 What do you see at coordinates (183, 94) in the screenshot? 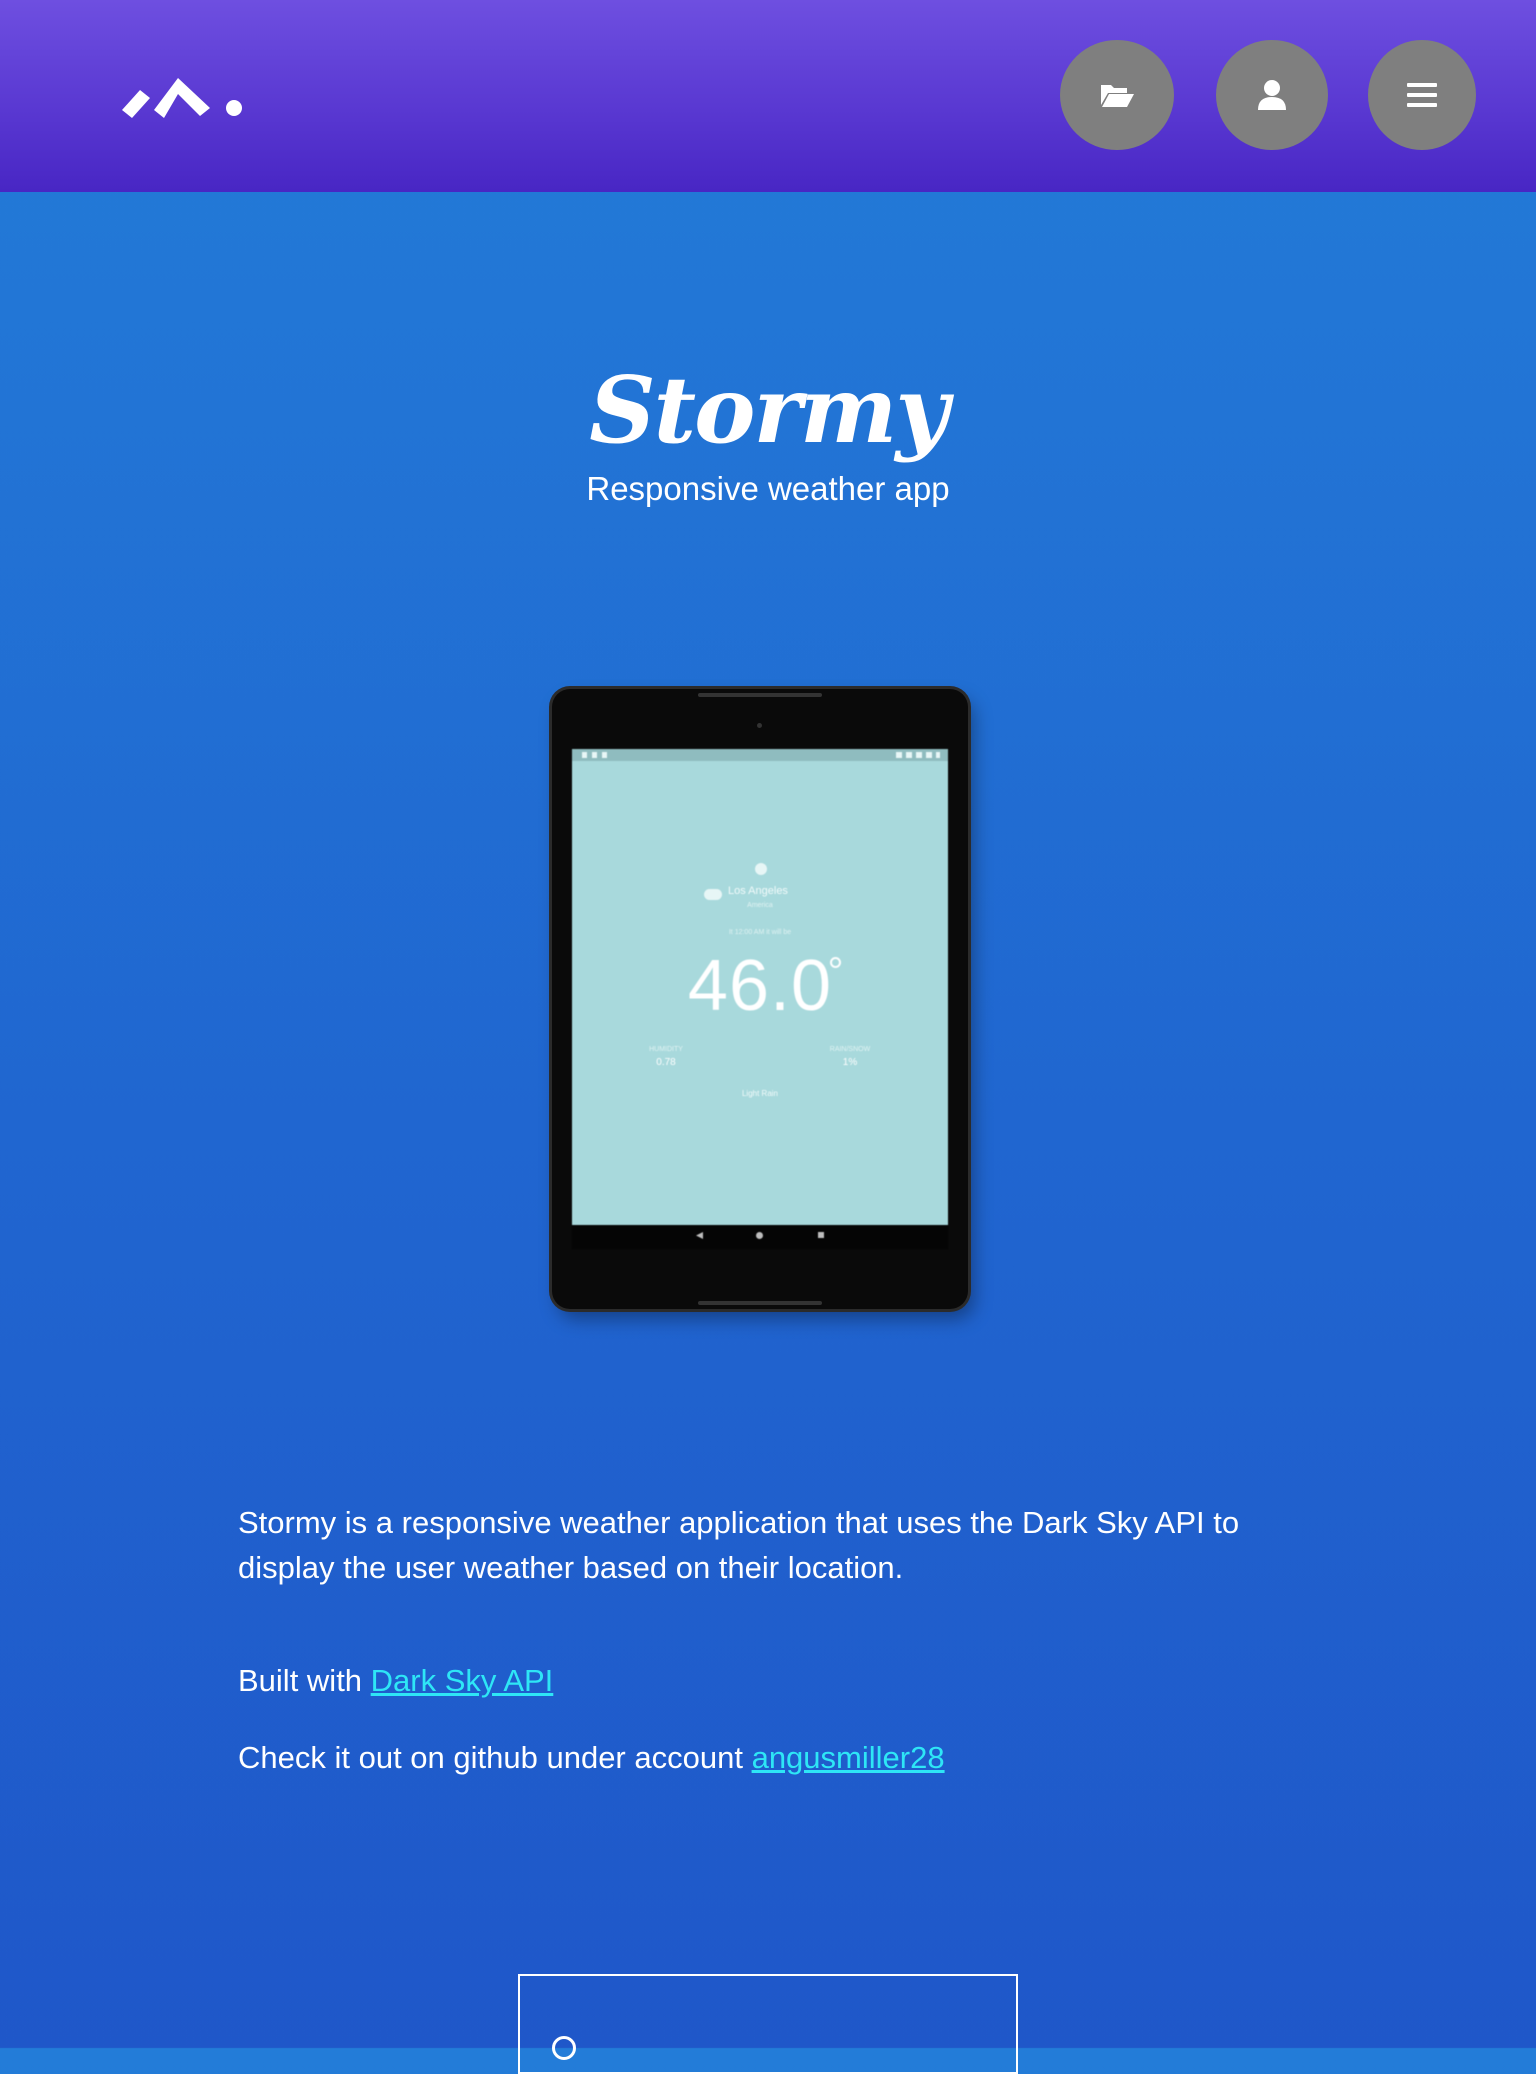
I see `brand-logo-icon` at bounding box center [183, 94].